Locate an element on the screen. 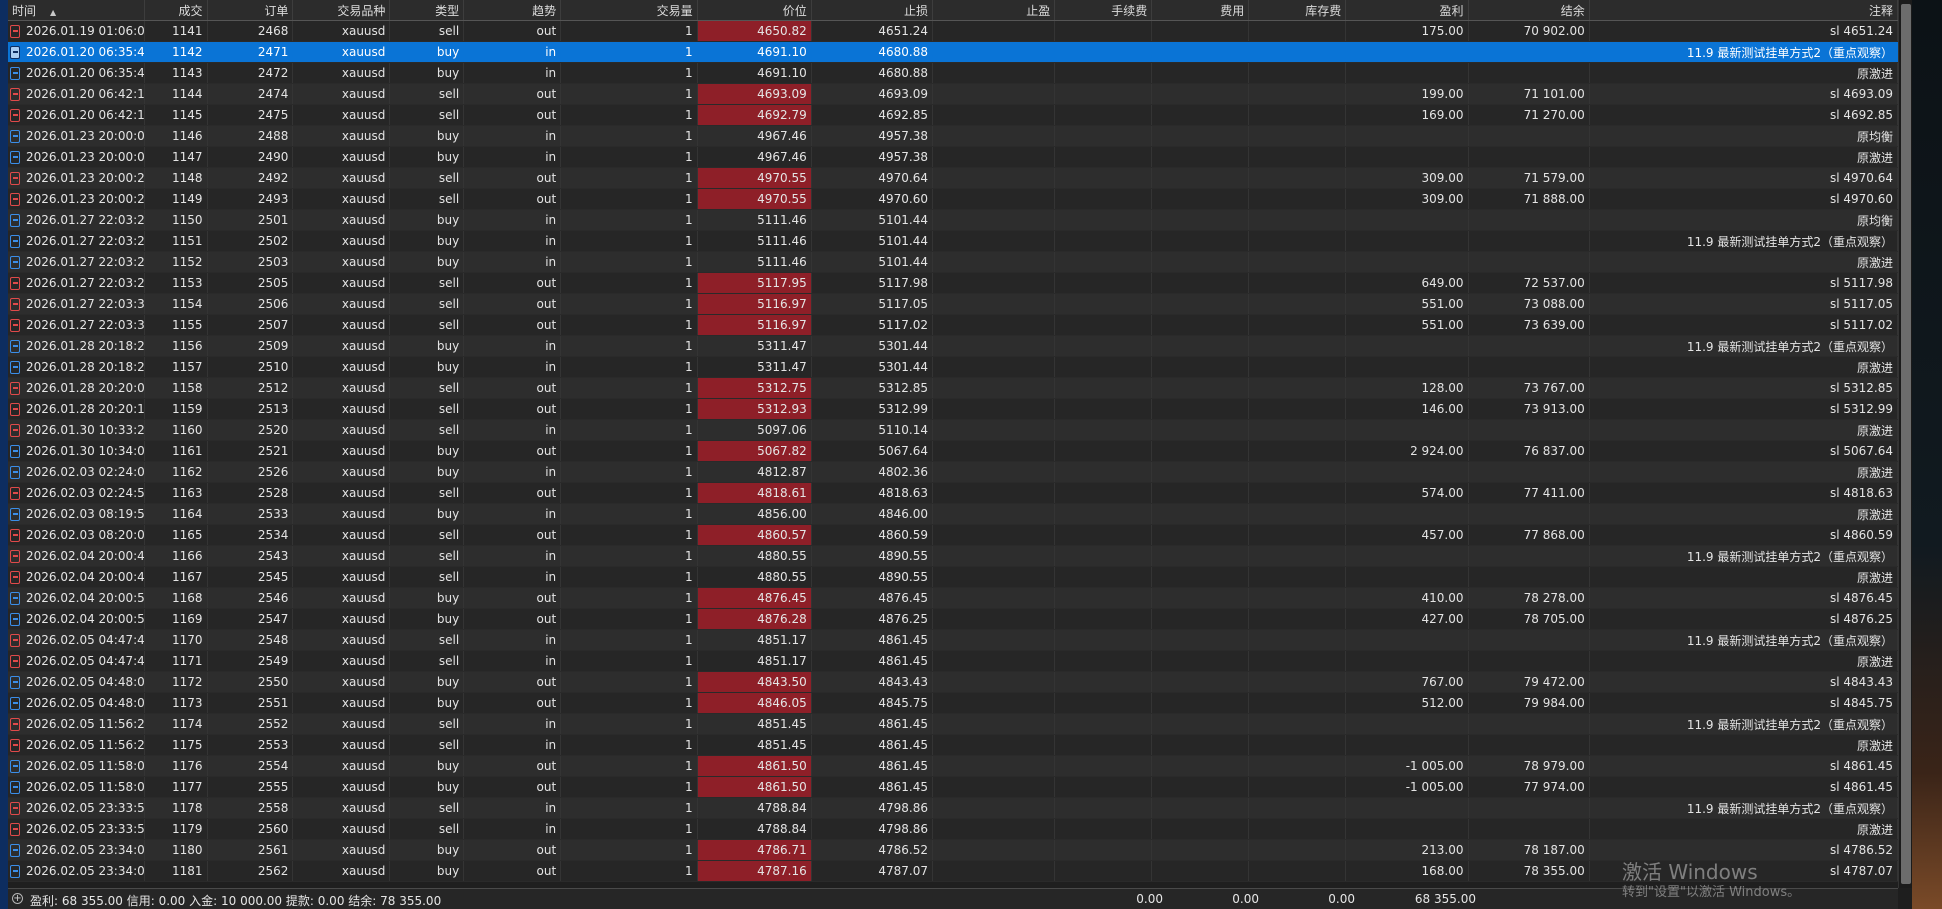 This screenshot has height=909, width=1942. column-header-profit: 盈利 is located at coordinates (1407, 10).